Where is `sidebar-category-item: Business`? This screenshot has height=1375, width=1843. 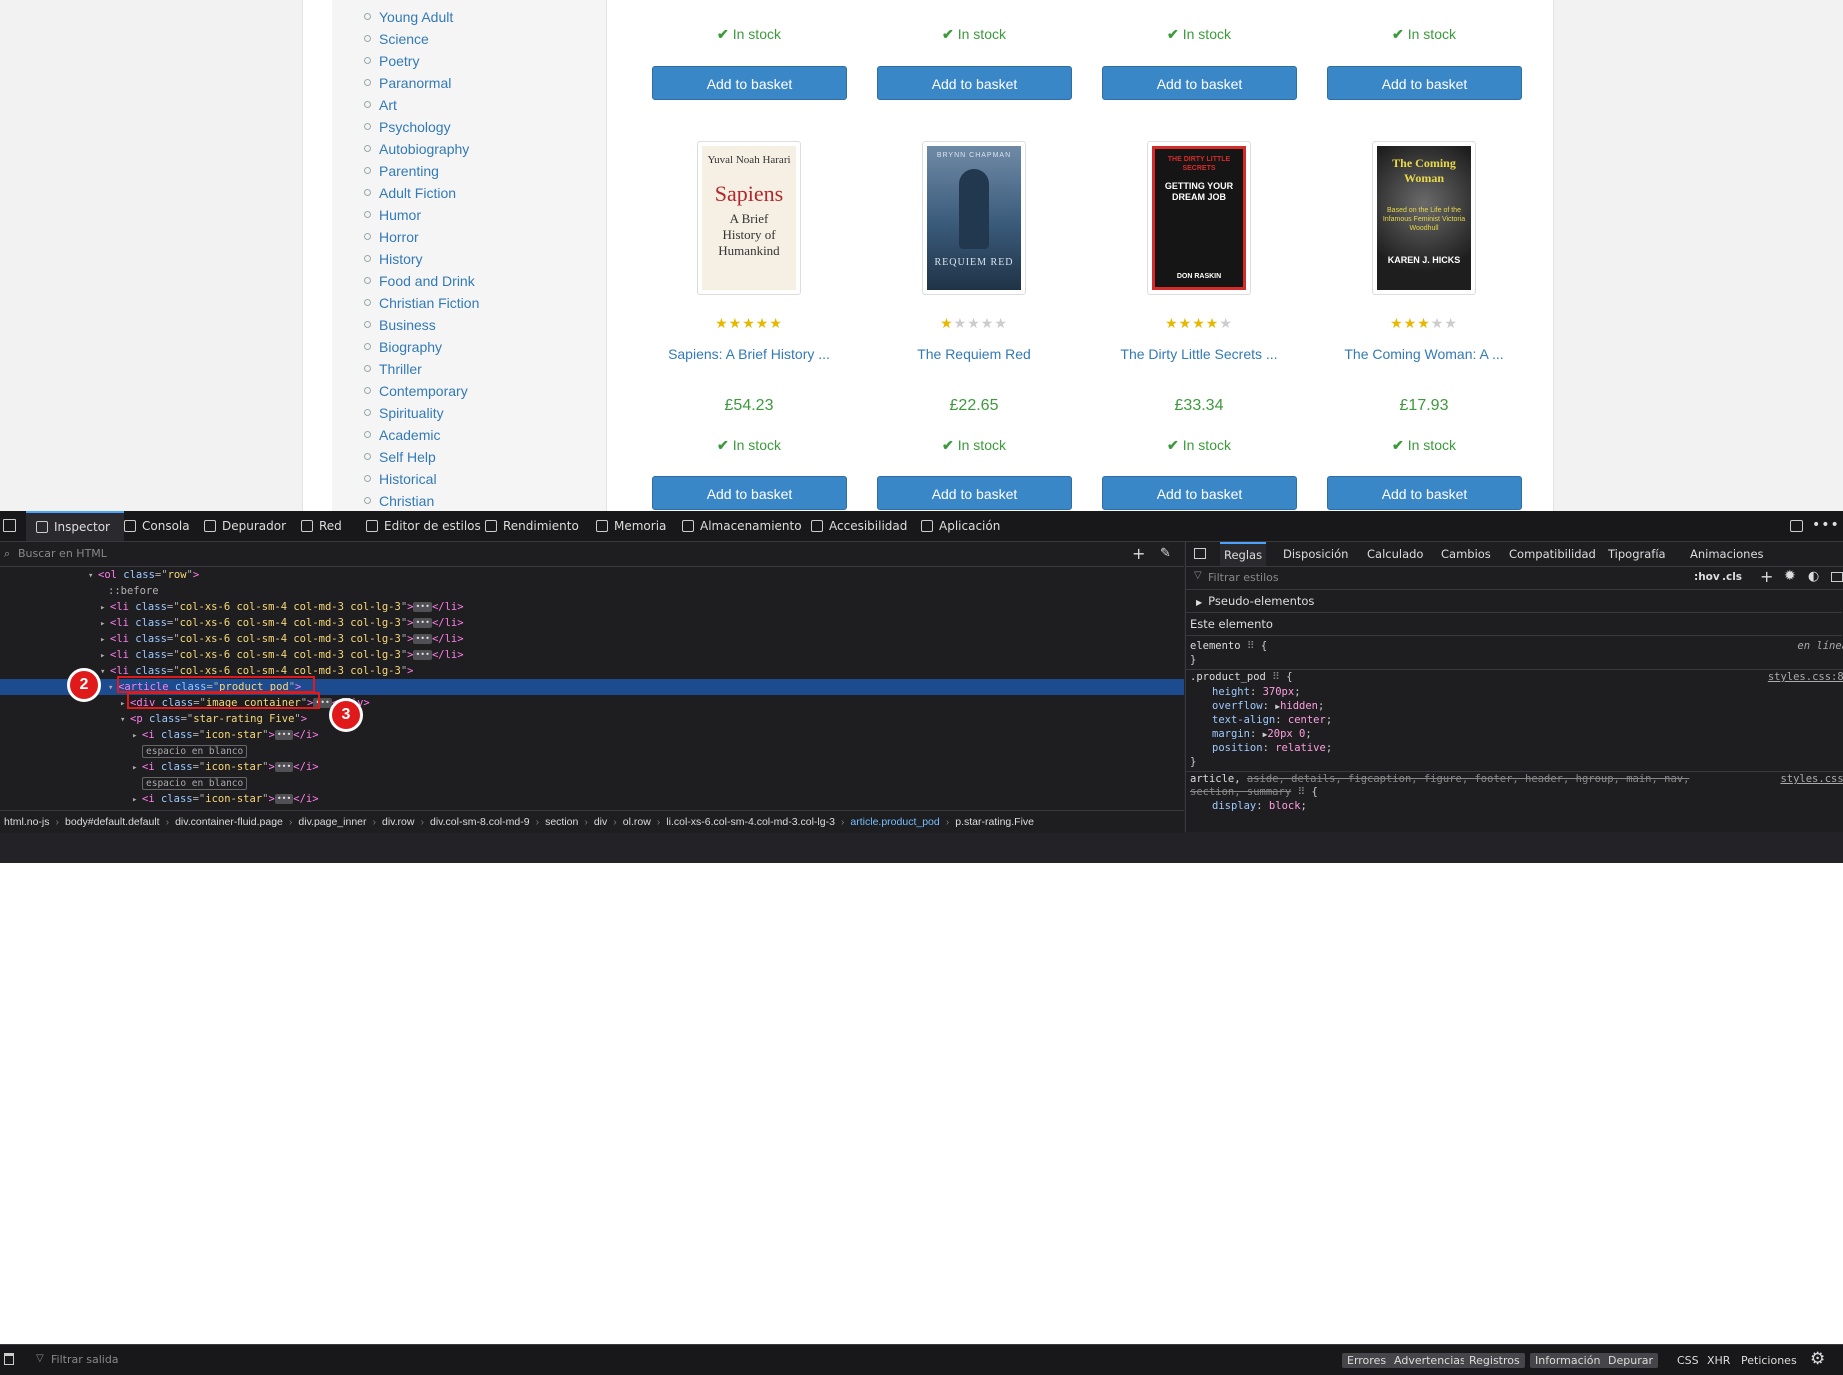
sidebar-category-item: Business is located at coordinates (421, 325).